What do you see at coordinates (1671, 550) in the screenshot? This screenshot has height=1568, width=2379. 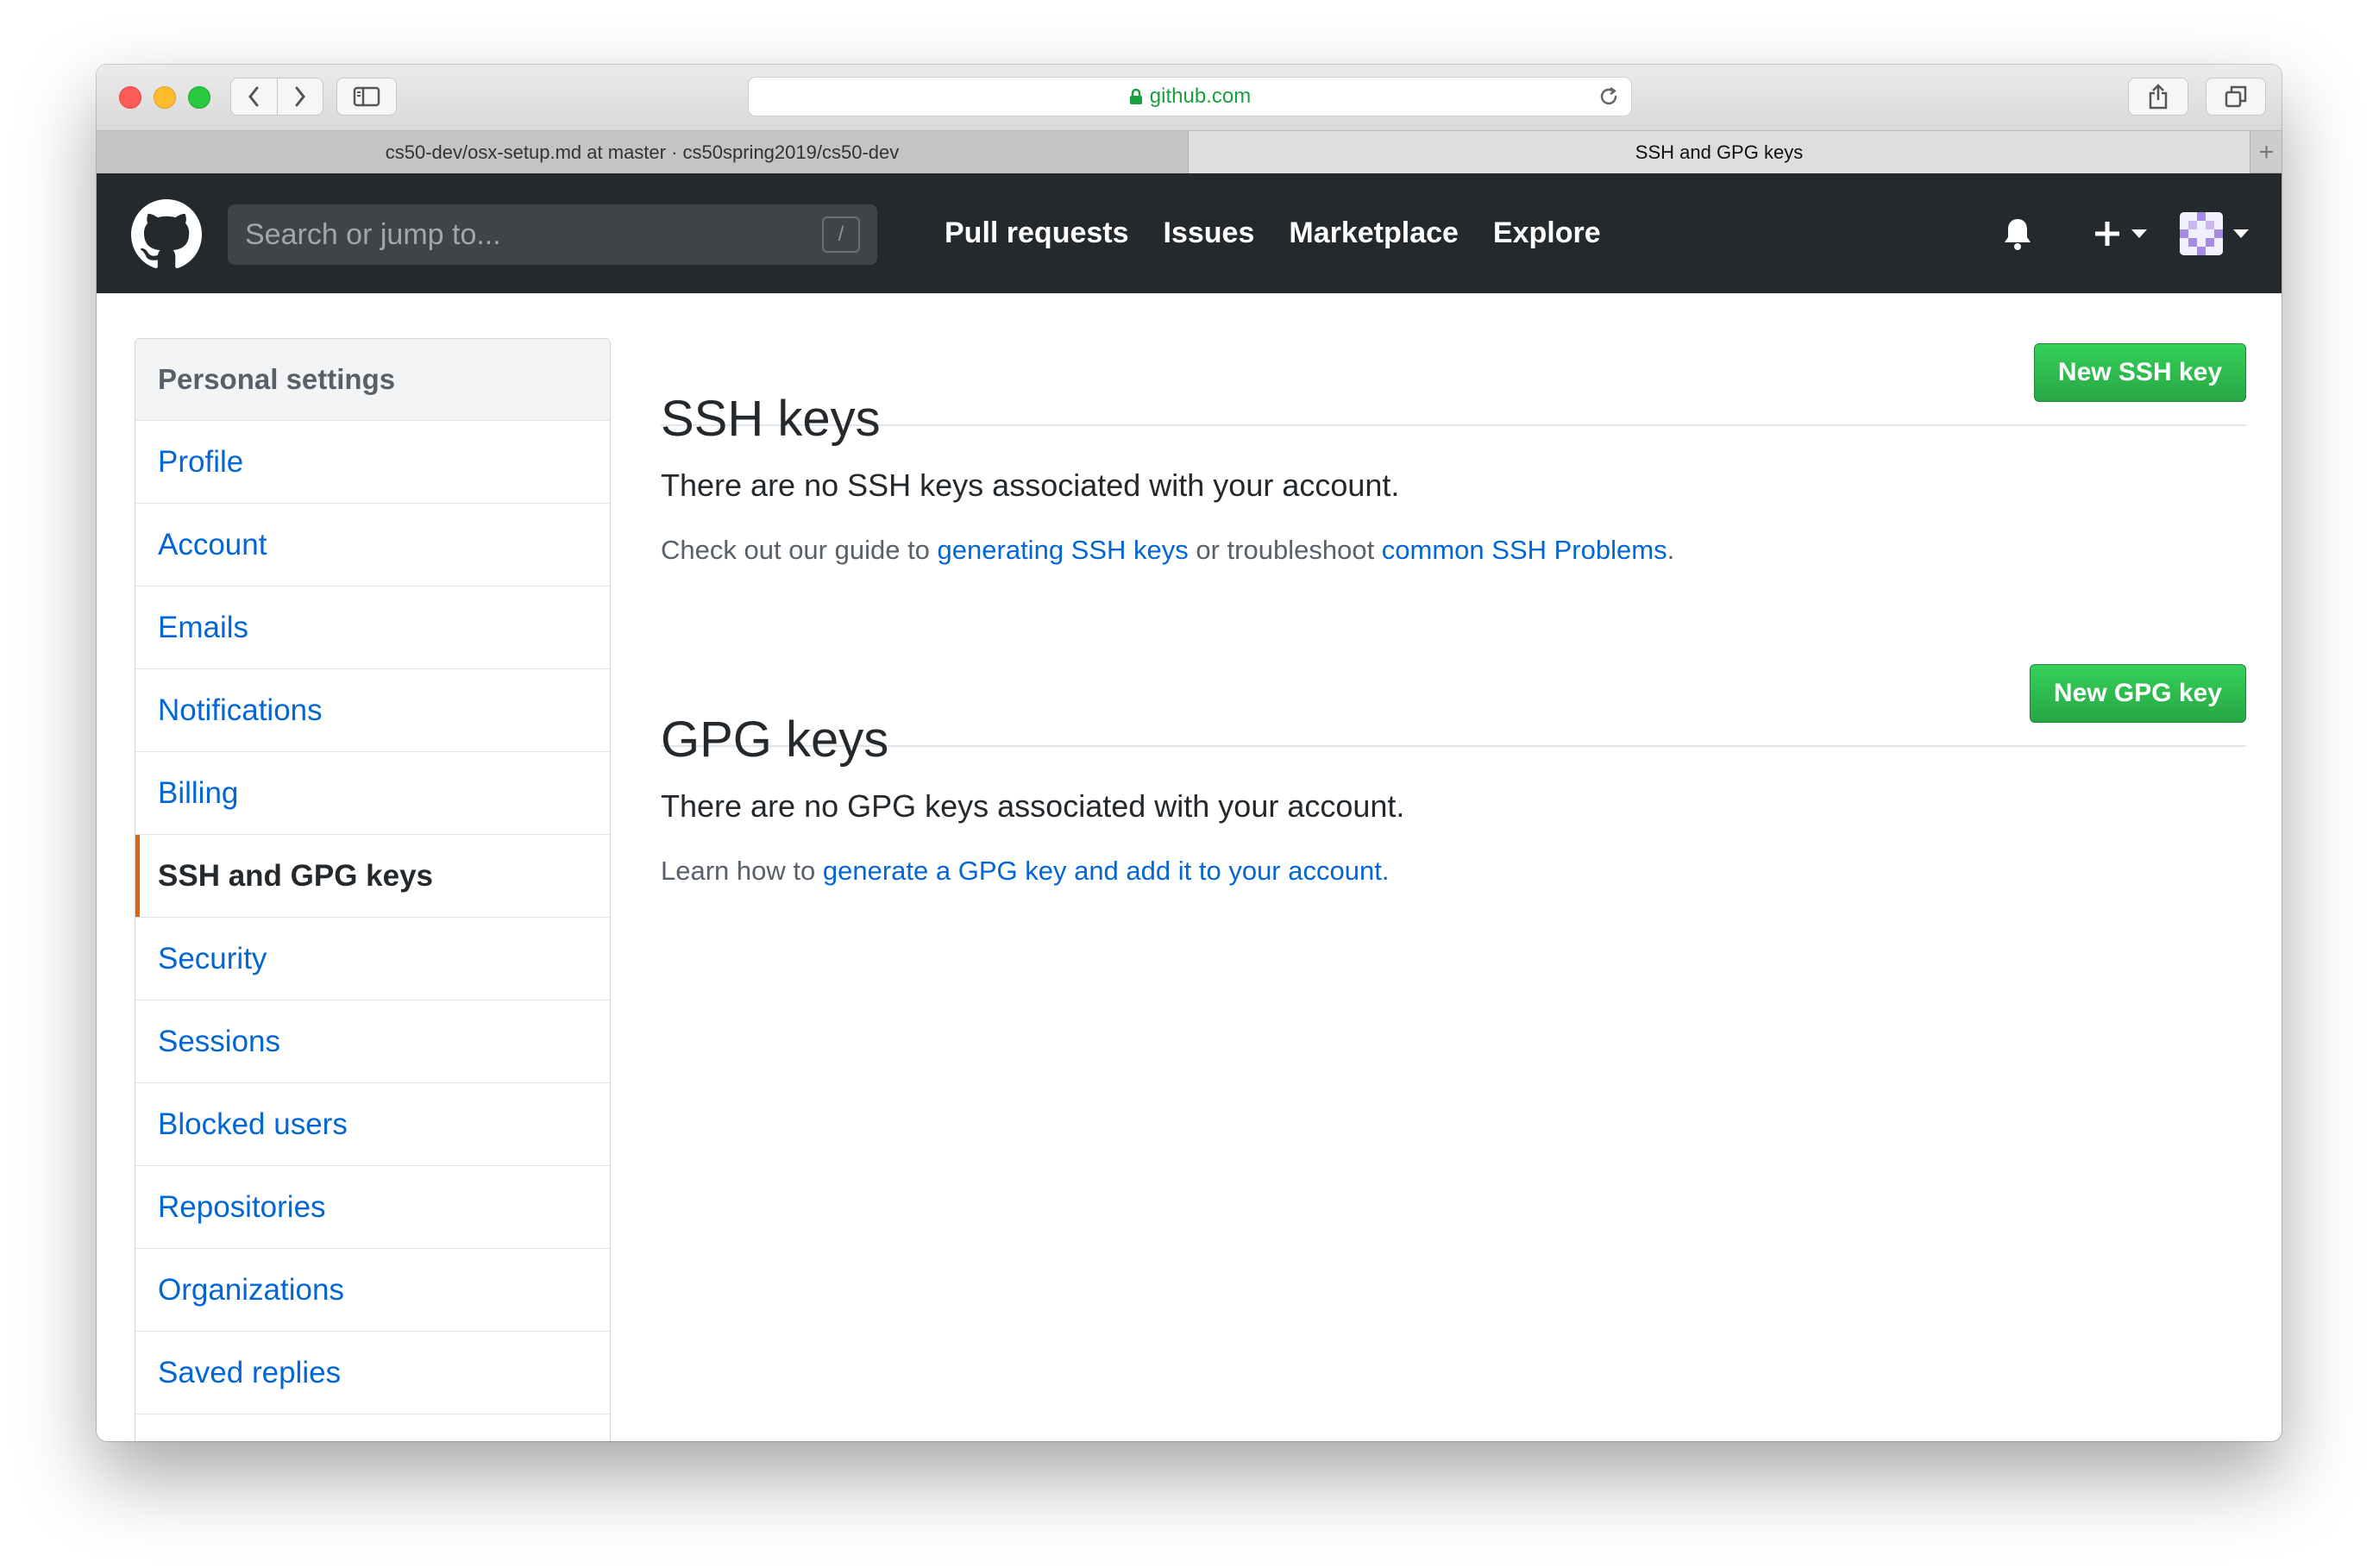 I see `ssh-help-suffix: .` at bounding box center [1671, 550].